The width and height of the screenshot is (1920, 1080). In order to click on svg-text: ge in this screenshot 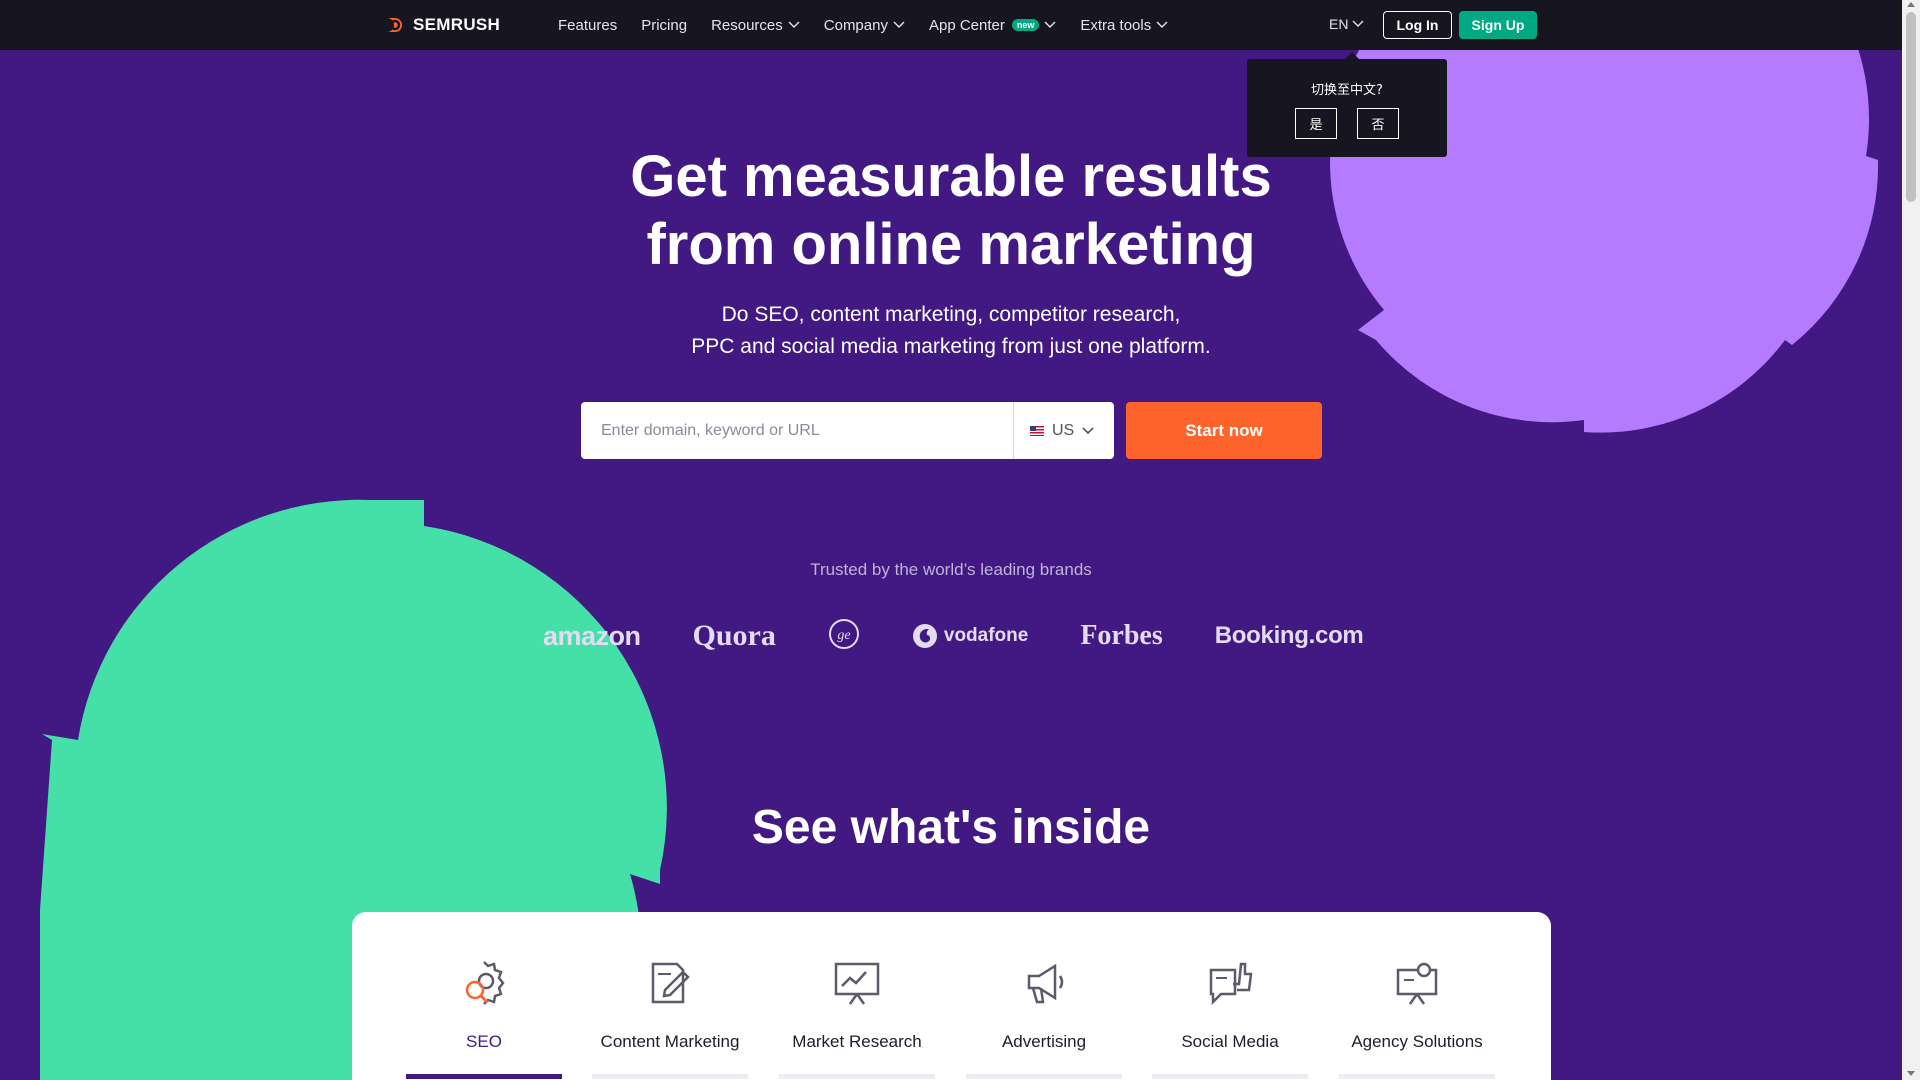, I will do `click(843, 635)`.